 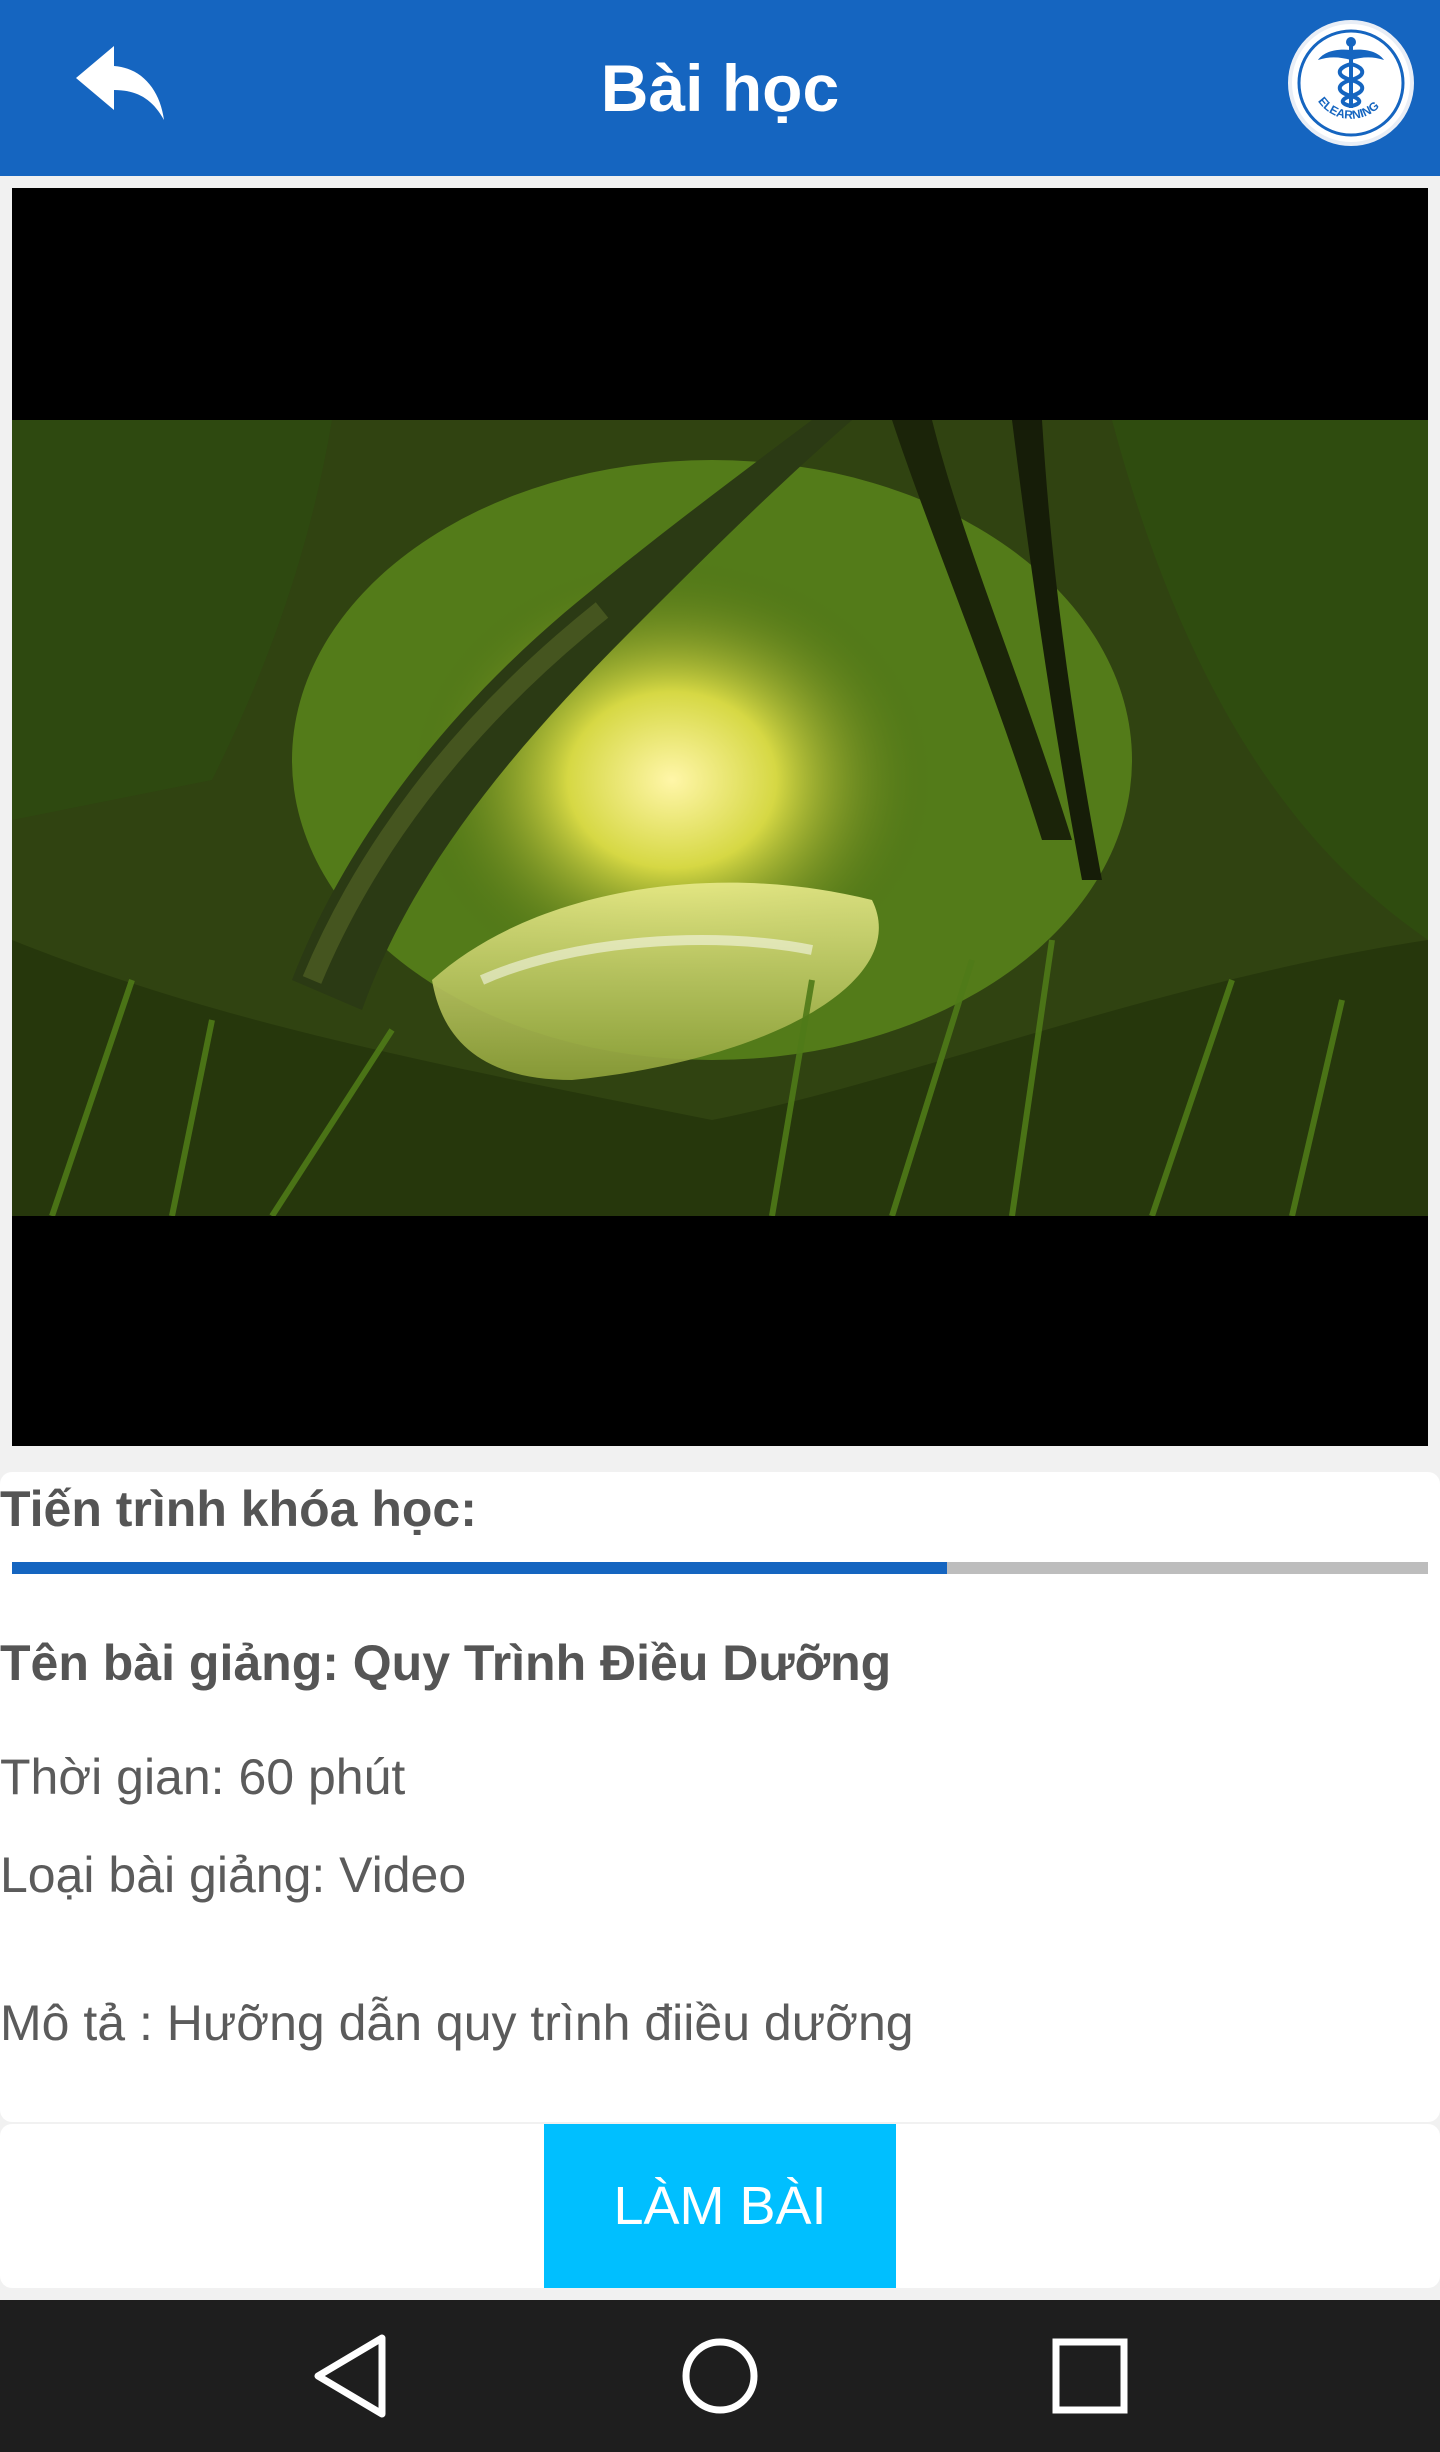 I want to click on nav-home-button, so click(x=720, y=2376).